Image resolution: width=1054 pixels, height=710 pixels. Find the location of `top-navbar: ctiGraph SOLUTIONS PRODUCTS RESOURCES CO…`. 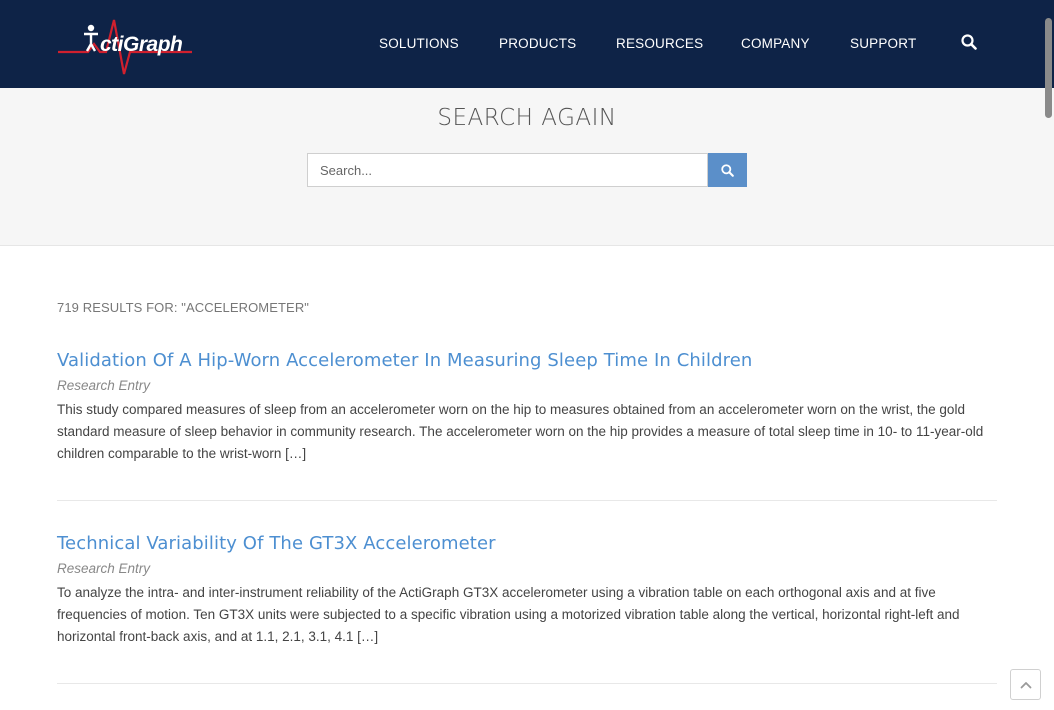

top-navbar: ctiGraph SOLUTIONS PRODUCTS RESOURCES CO… is located at coordinates (527, 44).